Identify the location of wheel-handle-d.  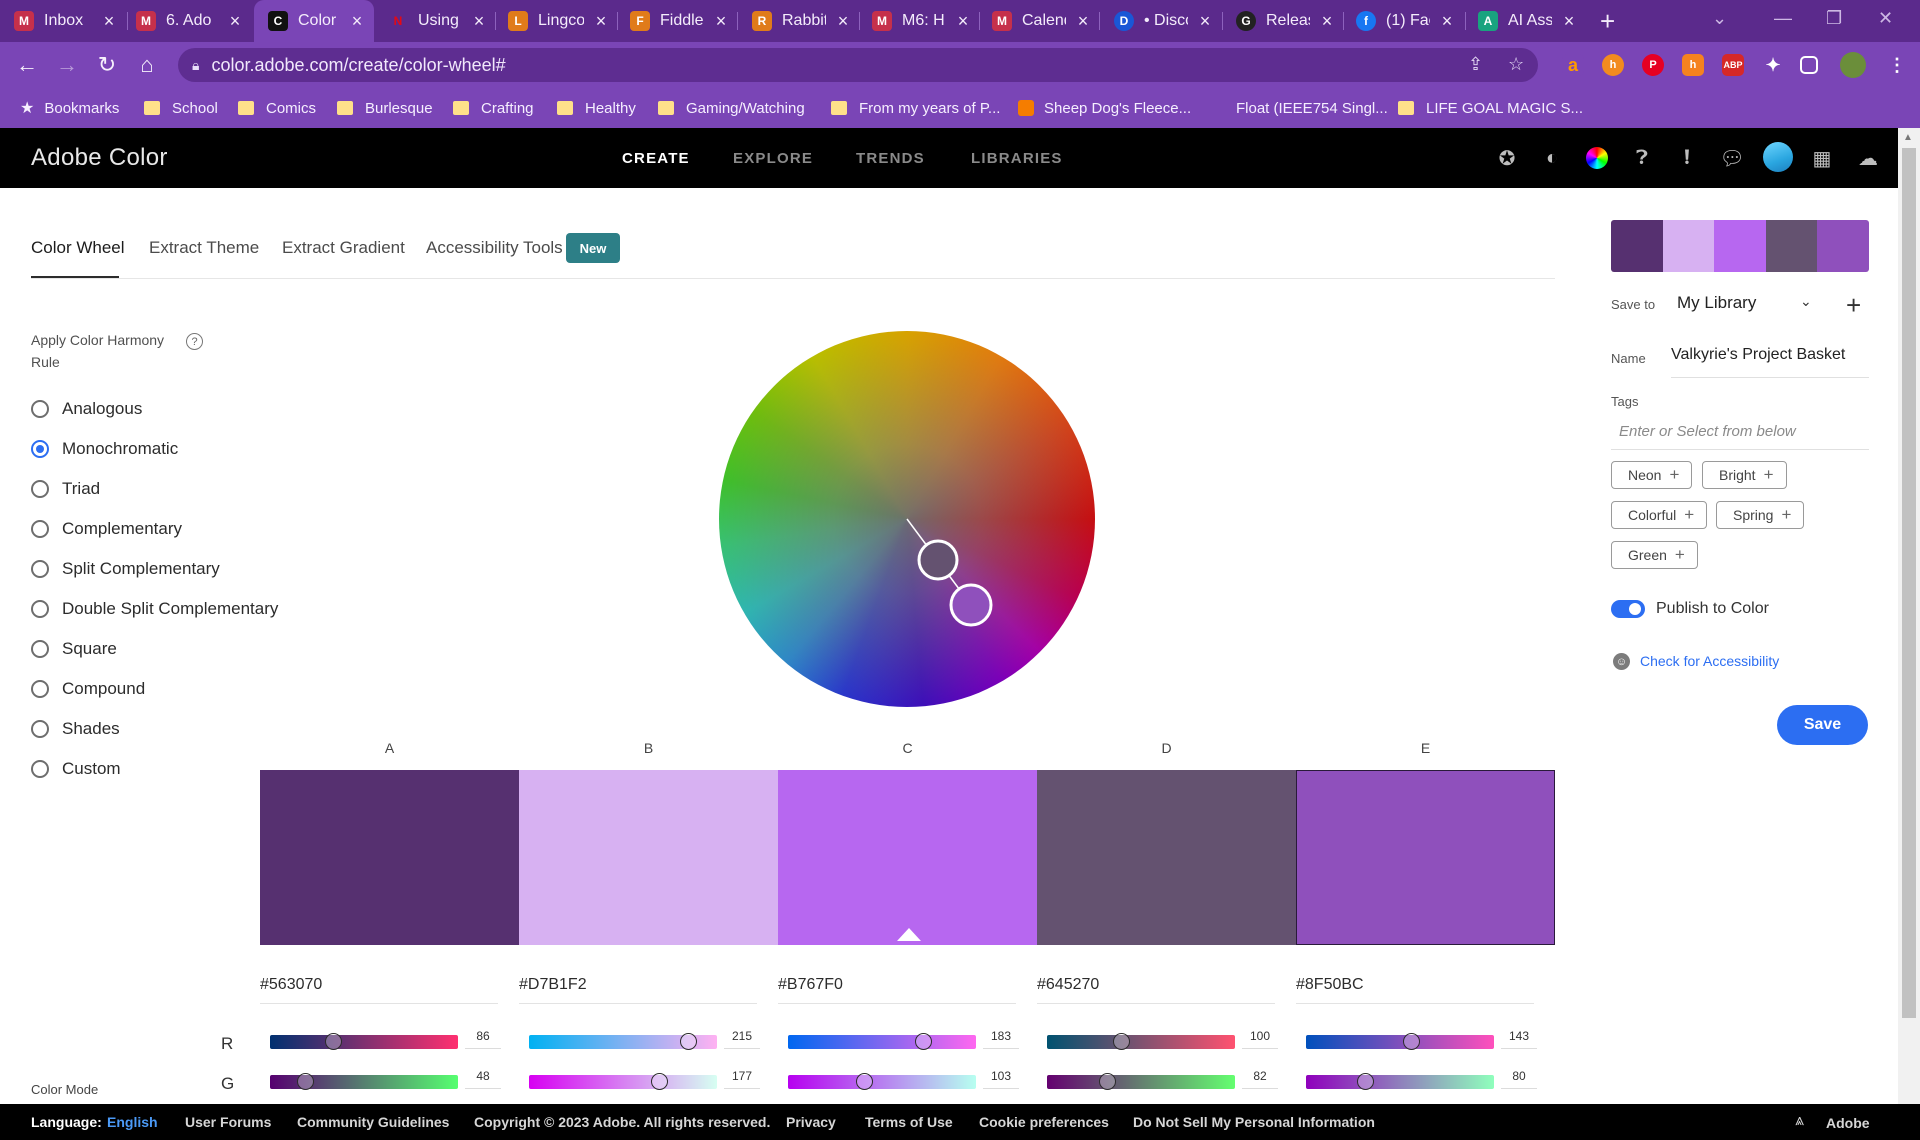
(938, 560).